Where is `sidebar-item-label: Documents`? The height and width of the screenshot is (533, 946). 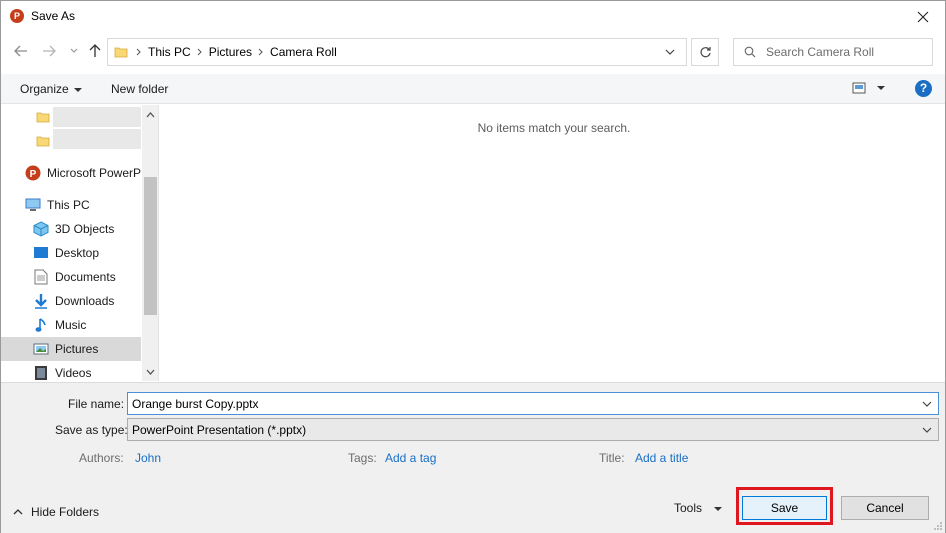
sidebar-item-label: Documents is located at coordinates (85, 277).